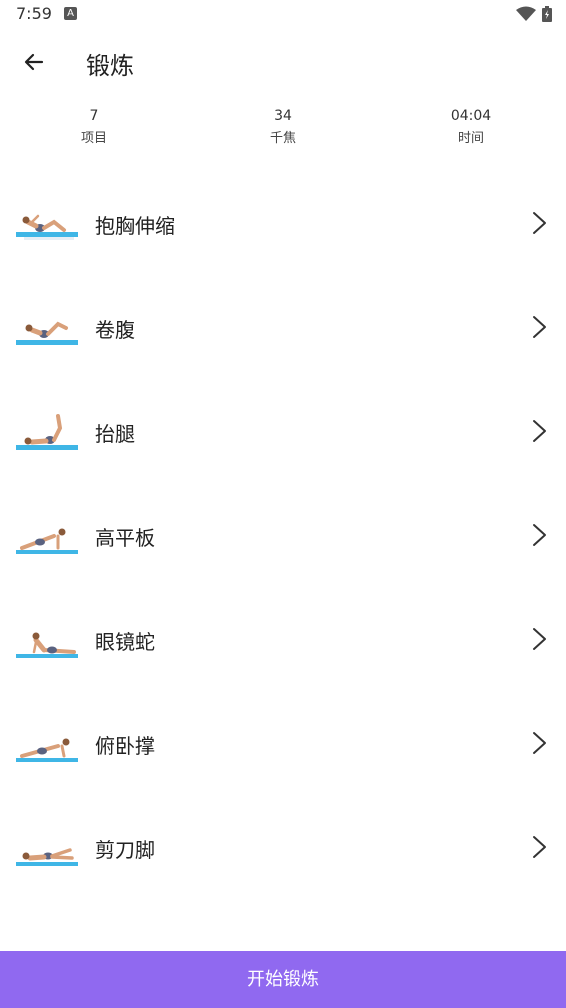 This screenshot has height=1008, width=566. What do you see at coordinates (125, 850) in the screenshot?
I see `exercise-label: 剪刀脚` at bounding box center [125, 850].